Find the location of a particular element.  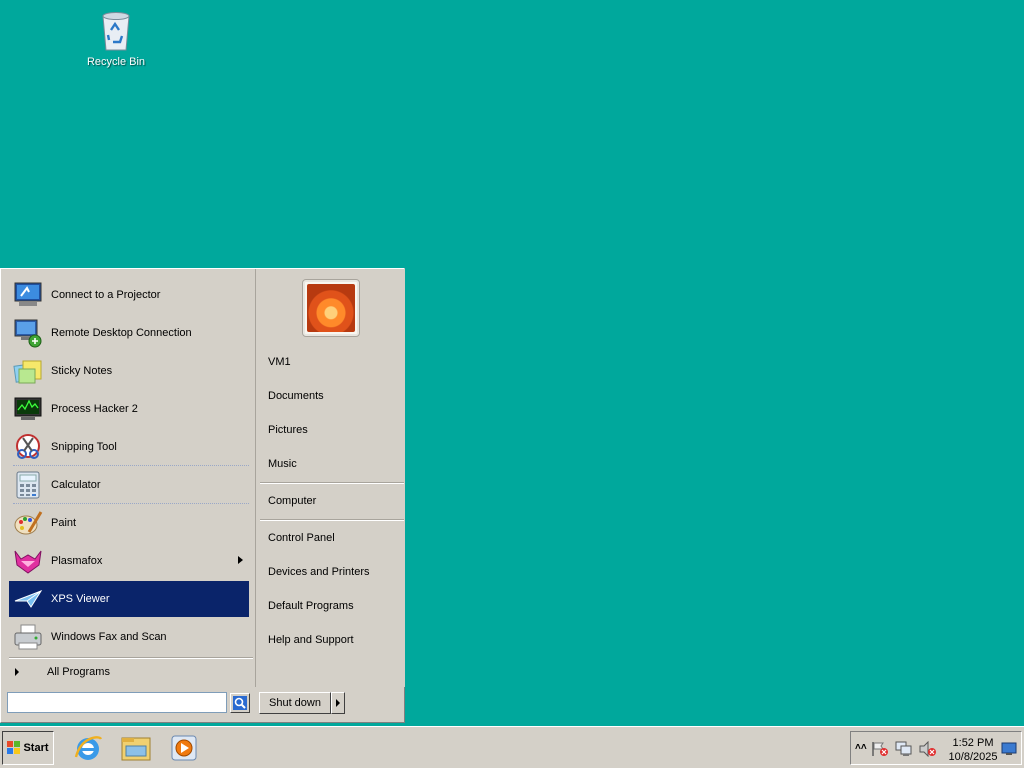

shutdown-group: Shut down is located at coordinates (302, 703).